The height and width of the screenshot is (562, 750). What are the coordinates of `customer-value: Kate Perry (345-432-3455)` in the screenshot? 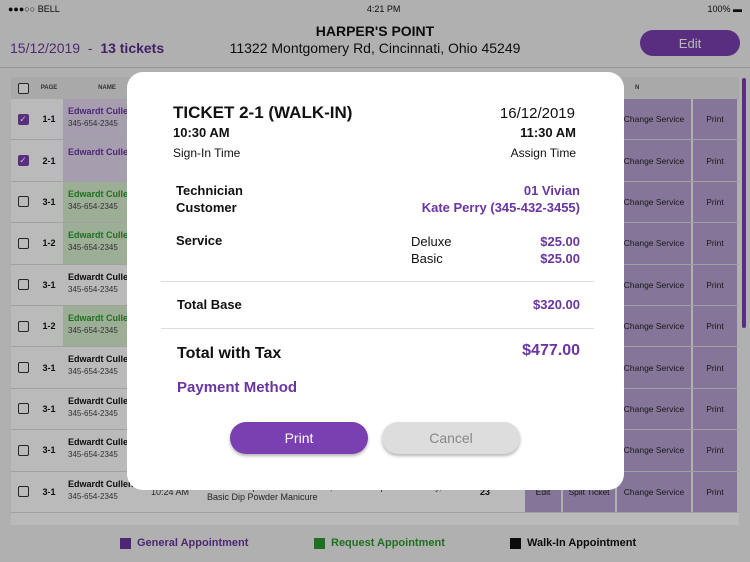 It's located at (500, 207).